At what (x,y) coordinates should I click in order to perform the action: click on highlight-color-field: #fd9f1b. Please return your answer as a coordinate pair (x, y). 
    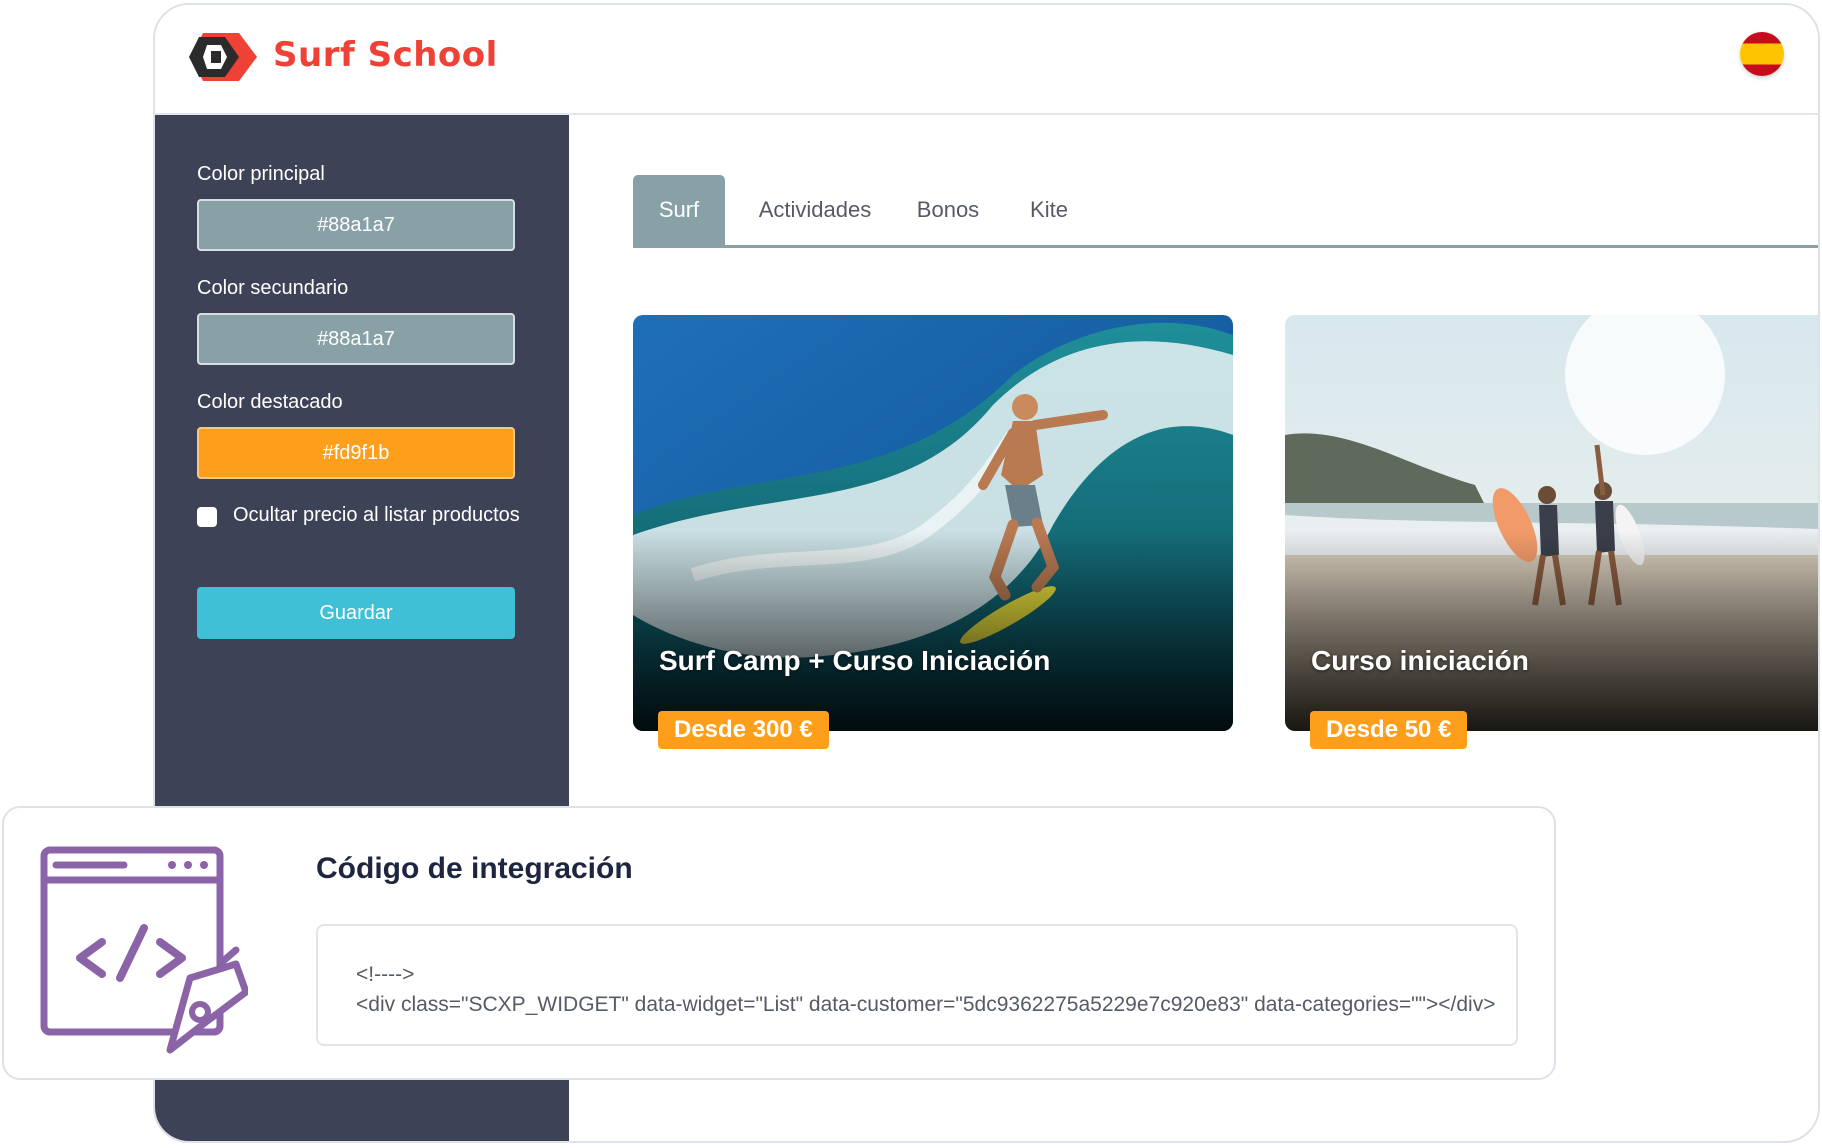
    Looking at the image, I should click on (356, 453).